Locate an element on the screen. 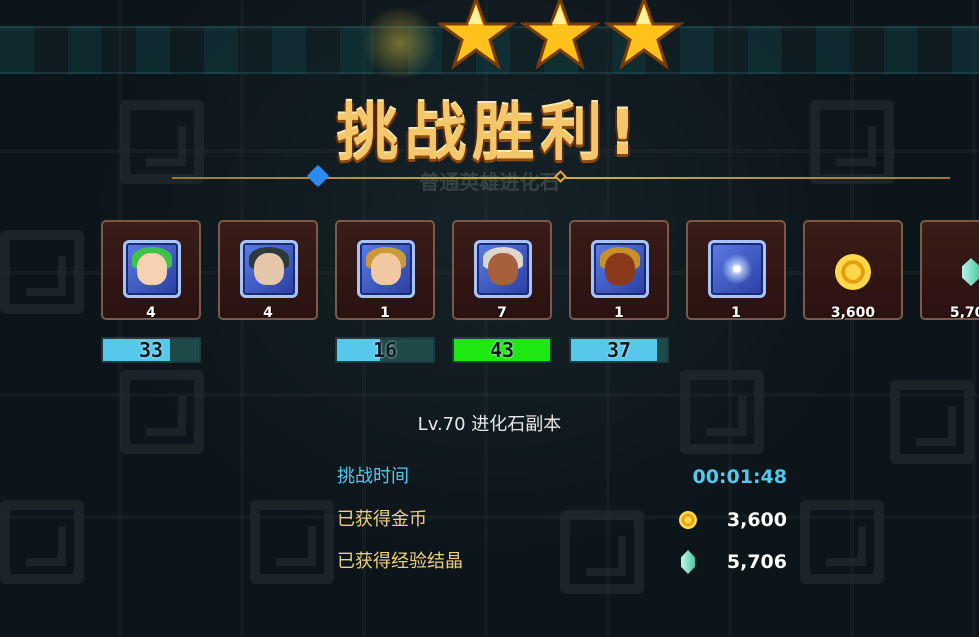  stat-value: 5,706 is located at coordinates (756, 562).